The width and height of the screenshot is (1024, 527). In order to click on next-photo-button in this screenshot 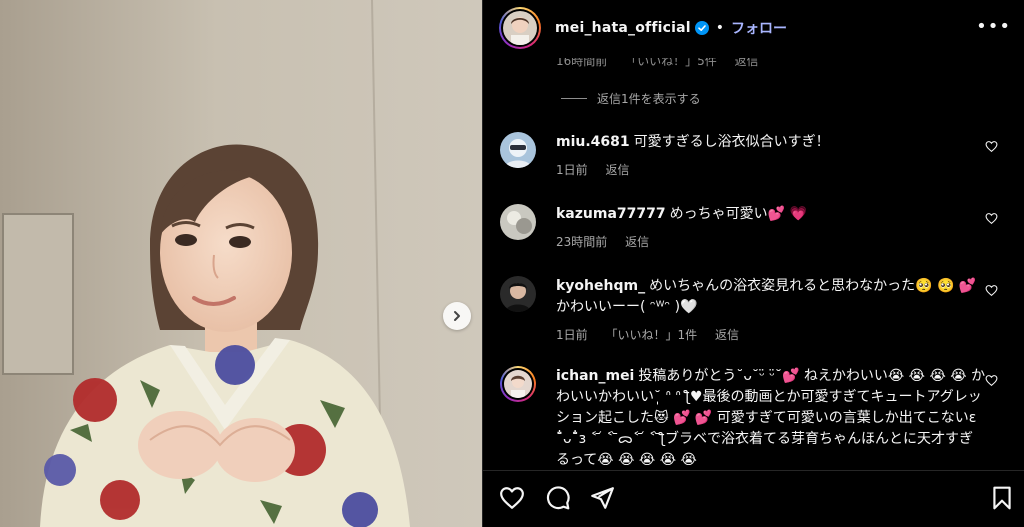, I will do `click(457, 316)`.